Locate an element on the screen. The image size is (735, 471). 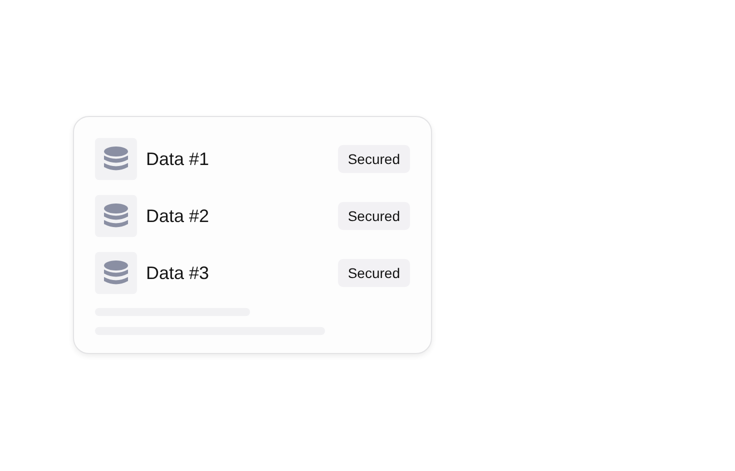
item-name: Data #3 is located at coordinates (178, 273).